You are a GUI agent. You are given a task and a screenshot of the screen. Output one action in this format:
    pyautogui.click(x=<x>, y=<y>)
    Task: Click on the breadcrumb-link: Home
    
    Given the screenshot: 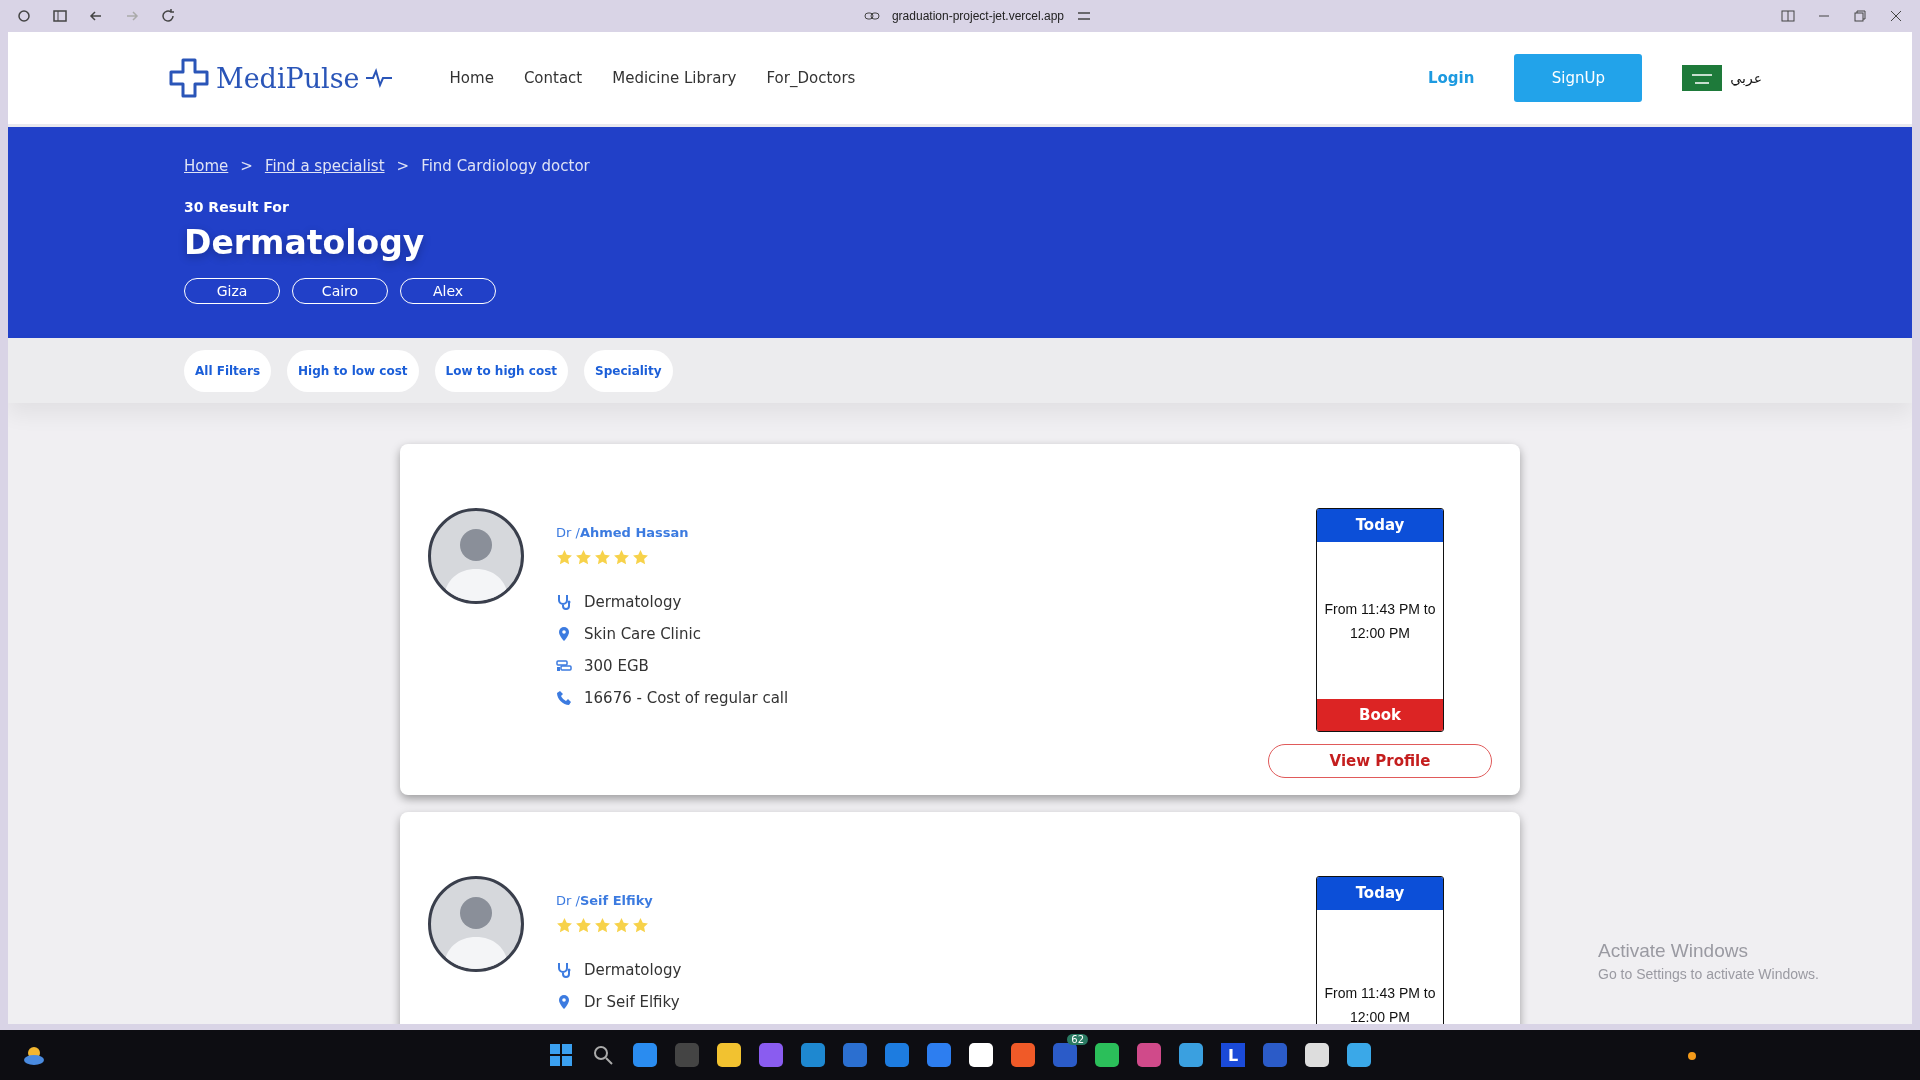 What is the action you would take?
    pyautogui.click(x=206, y=166)
    